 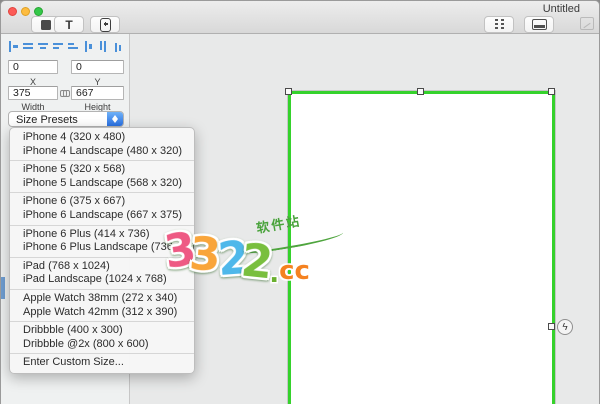 I want to click on size-presets-dropdown: Size Presets, so click(x=66, y=119).